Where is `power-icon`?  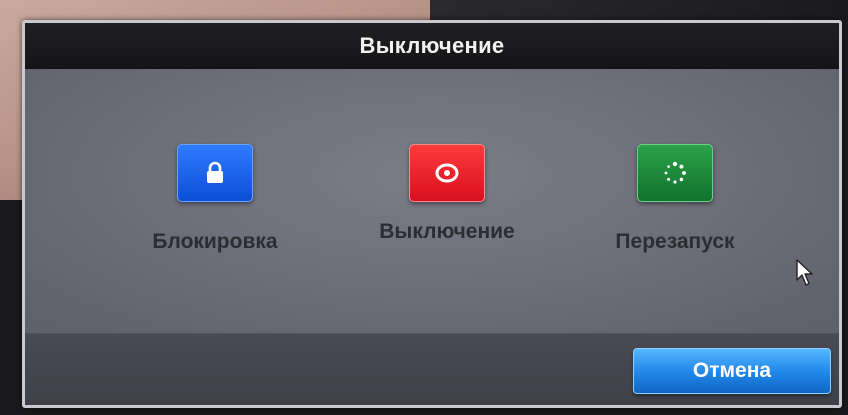
power-icon is located at coordinates (447, 173).